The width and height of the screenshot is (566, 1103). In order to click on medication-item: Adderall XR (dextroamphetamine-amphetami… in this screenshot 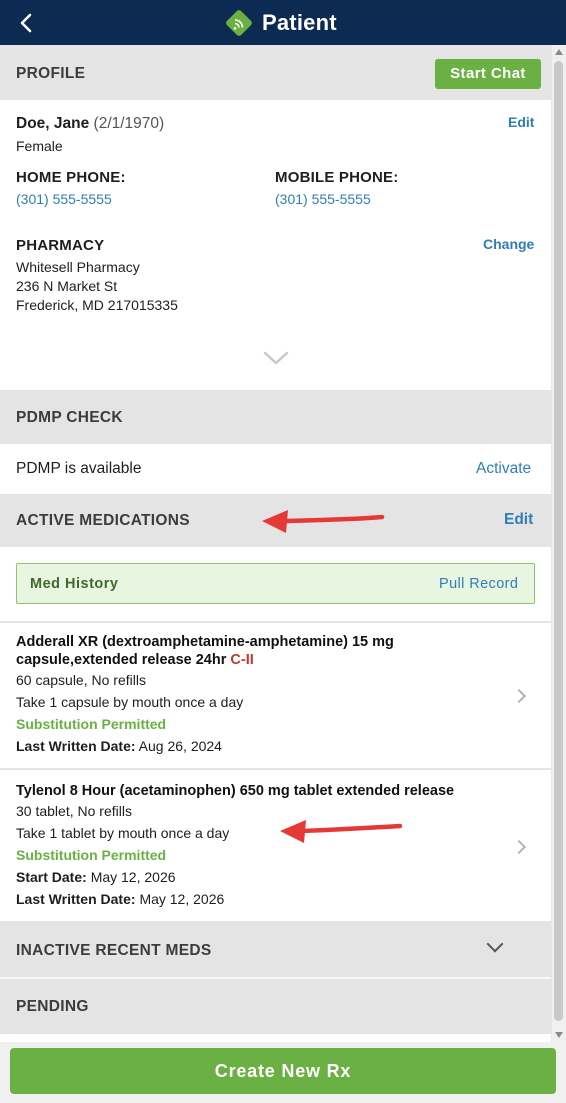, I will do `click(275, 695)`.